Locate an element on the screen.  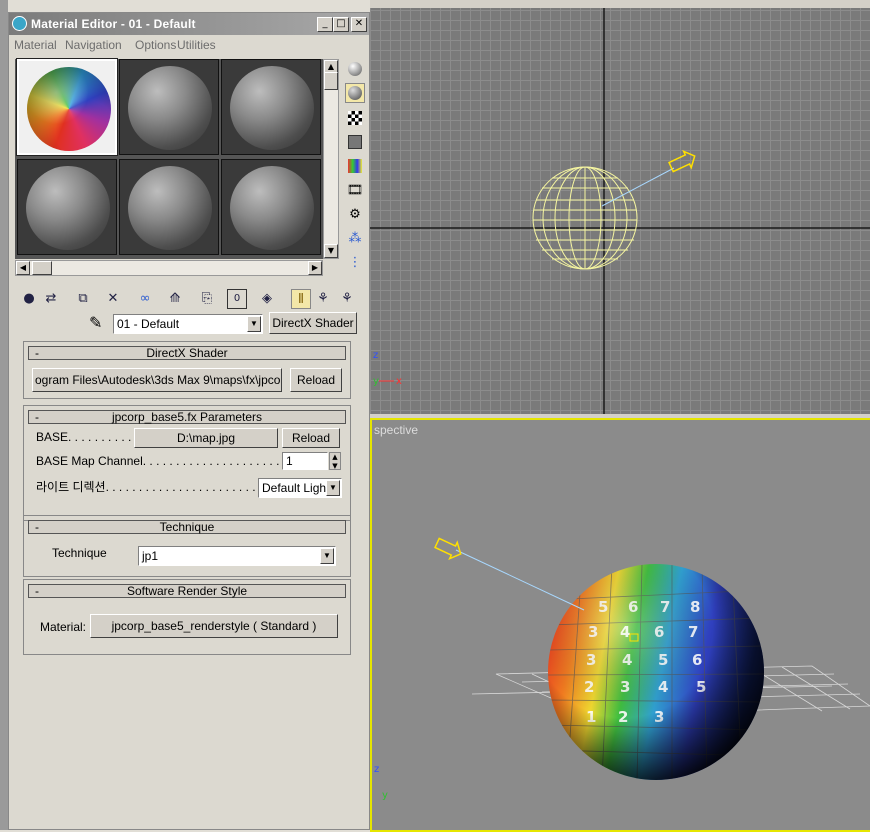
rollout-title: jpcorp_base5.fx Parameters is located at coordinates (187, 417).